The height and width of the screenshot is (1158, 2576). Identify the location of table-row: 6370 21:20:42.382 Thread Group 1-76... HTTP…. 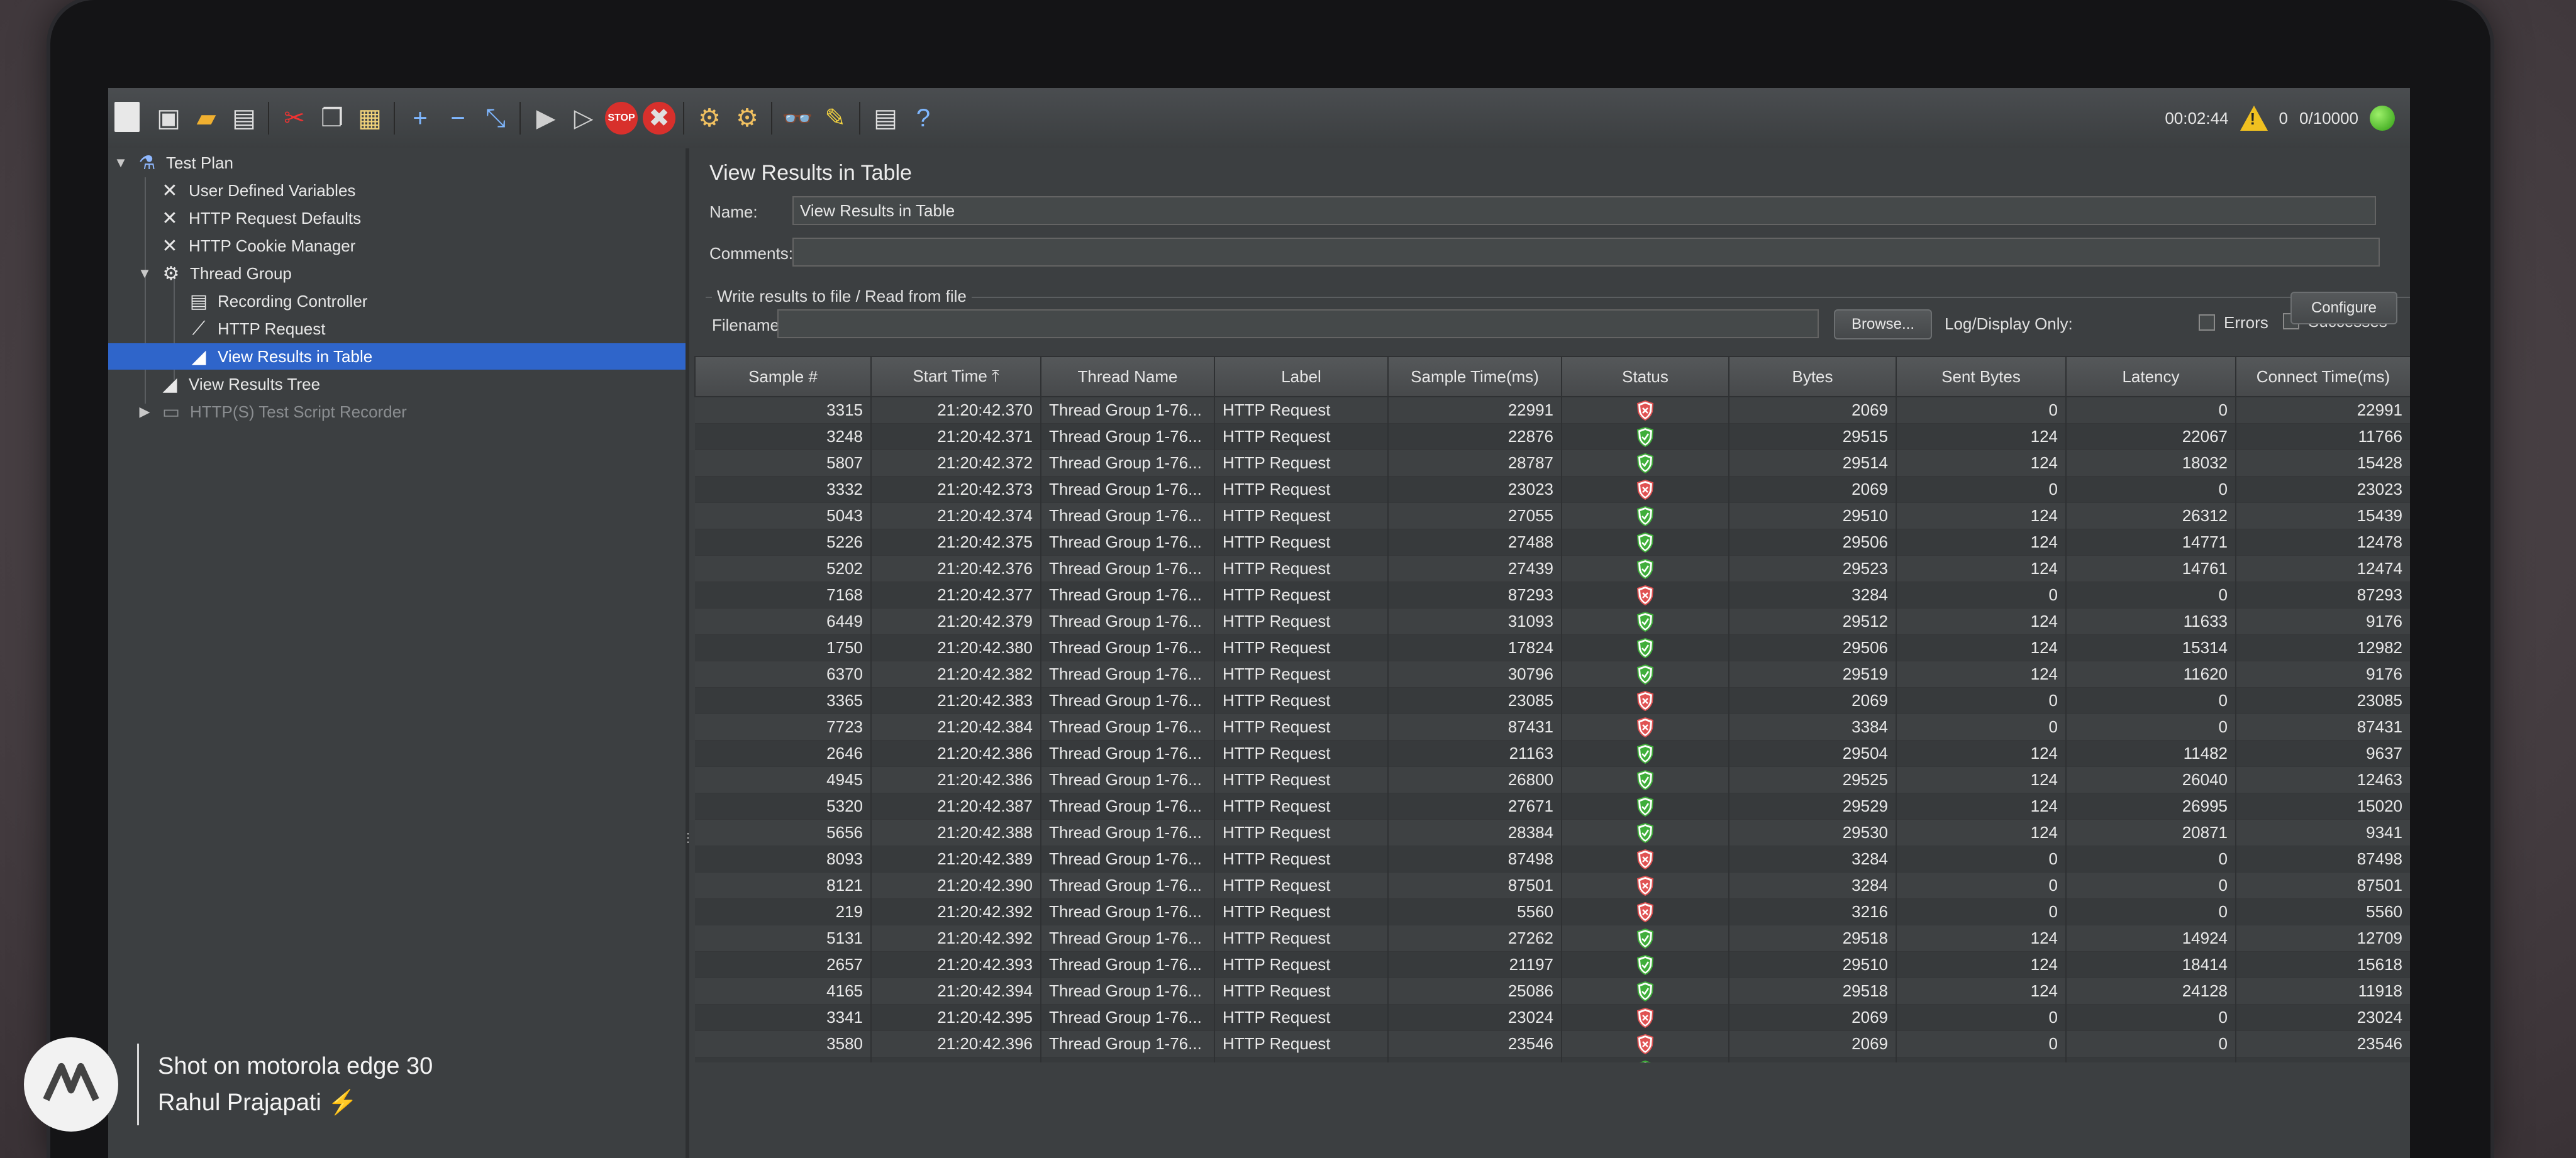
(1552, 674).